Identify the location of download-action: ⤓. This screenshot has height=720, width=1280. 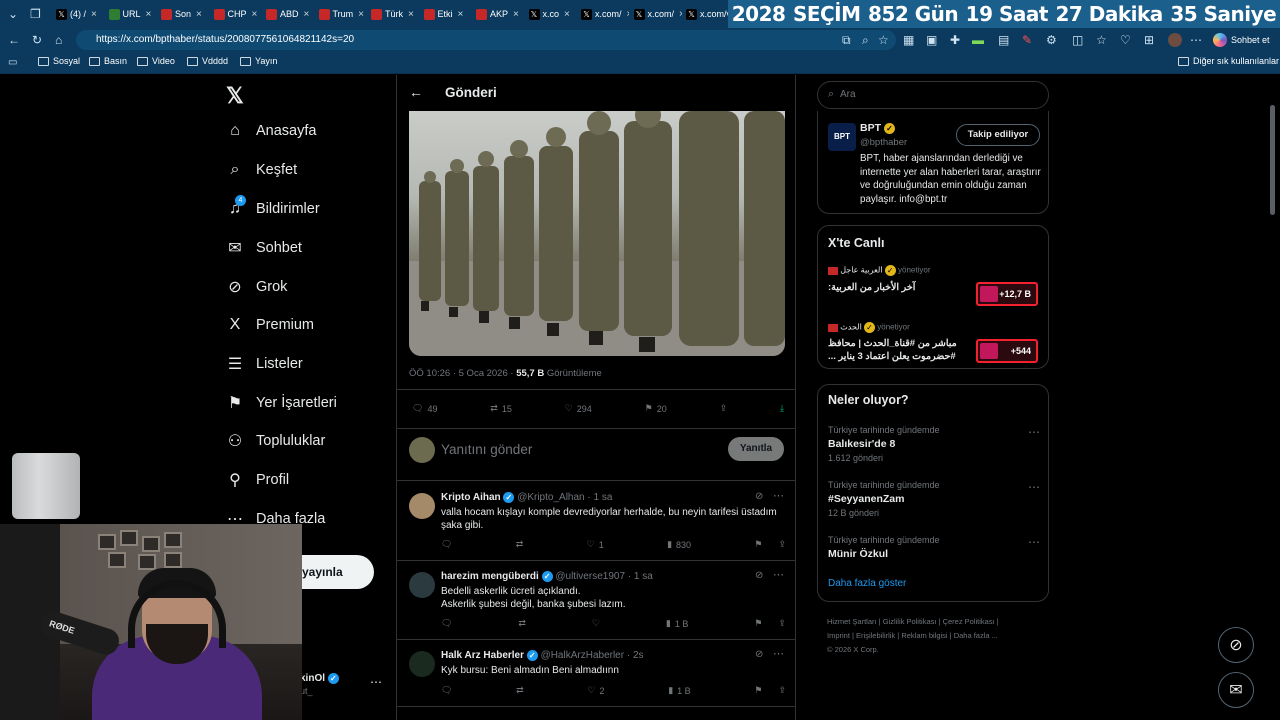
(782, 408).